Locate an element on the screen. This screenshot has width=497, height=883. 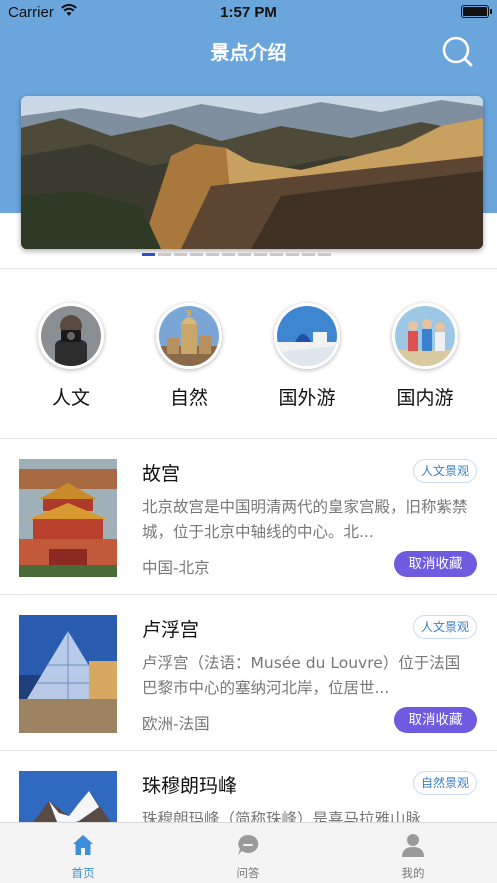
category-culture-image is located at coordinates (71, 336).